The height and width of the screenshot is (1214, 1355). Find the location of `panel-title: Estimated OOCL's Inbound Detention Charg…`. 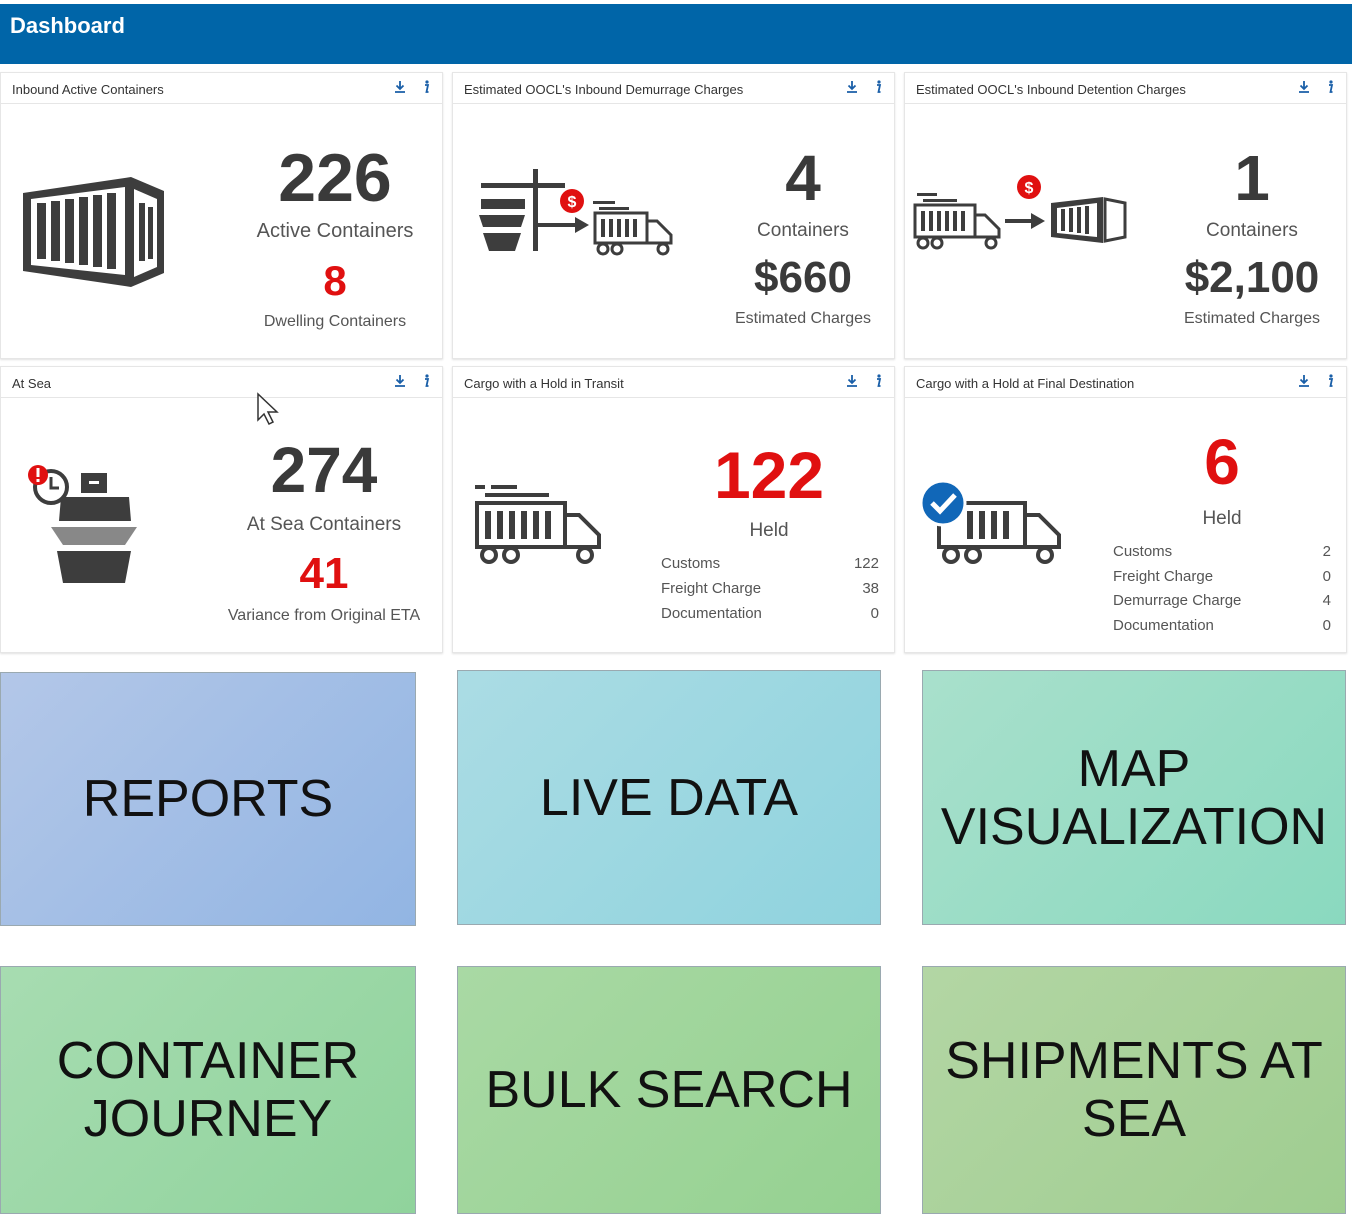

panel-title: Estimated OOCL's Inbound Detention Charg… is located at coordinates (1051, 89).